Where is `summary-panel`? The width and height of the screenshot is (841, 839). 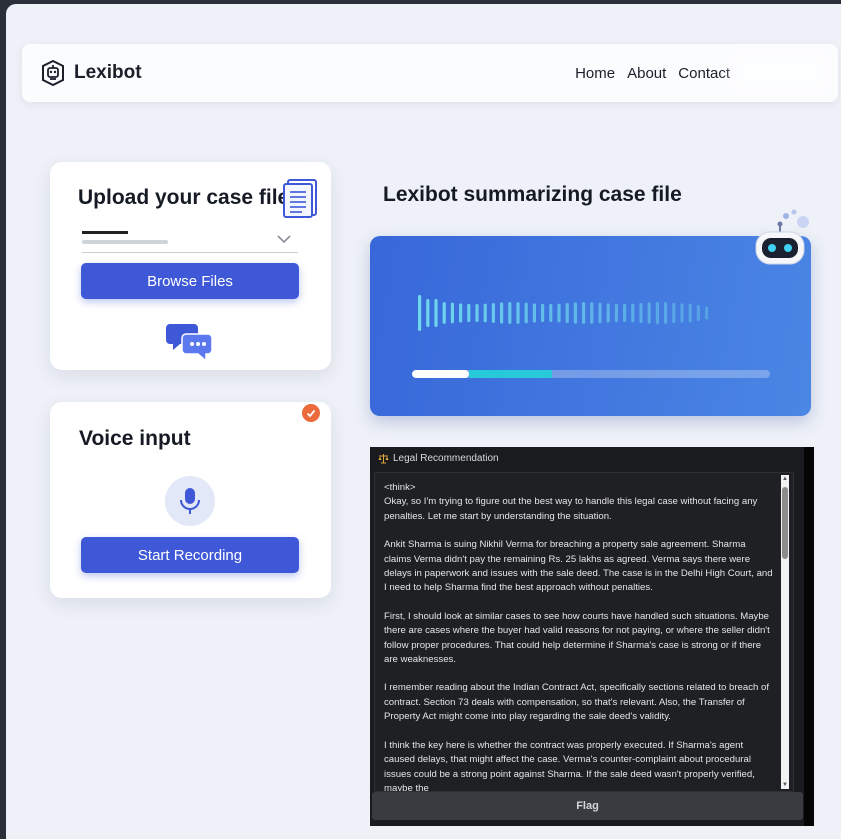 summary-panel is located at coordinates (590, 326).